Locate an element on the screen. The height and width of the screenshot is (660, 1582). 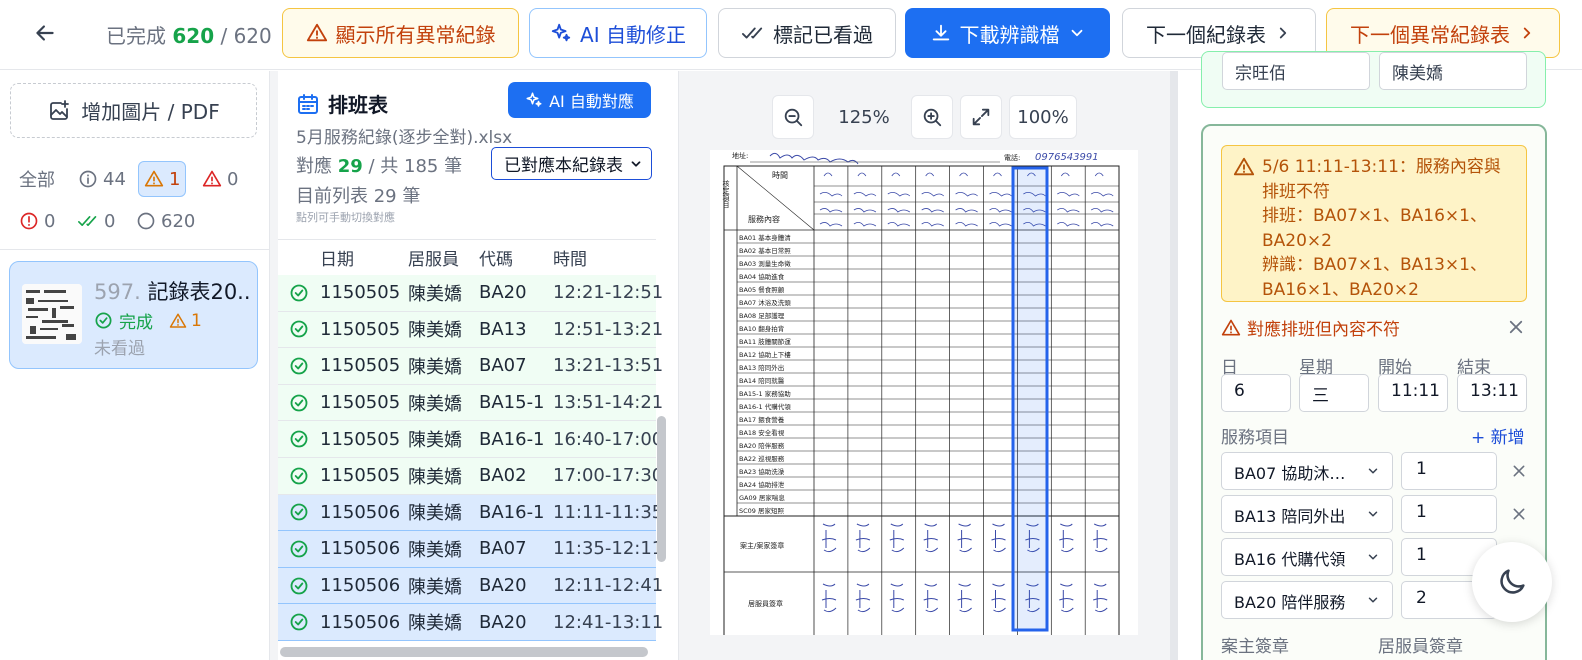
doc-sign-client: 案主/案家簽章 is located at coordinates (762, 545).